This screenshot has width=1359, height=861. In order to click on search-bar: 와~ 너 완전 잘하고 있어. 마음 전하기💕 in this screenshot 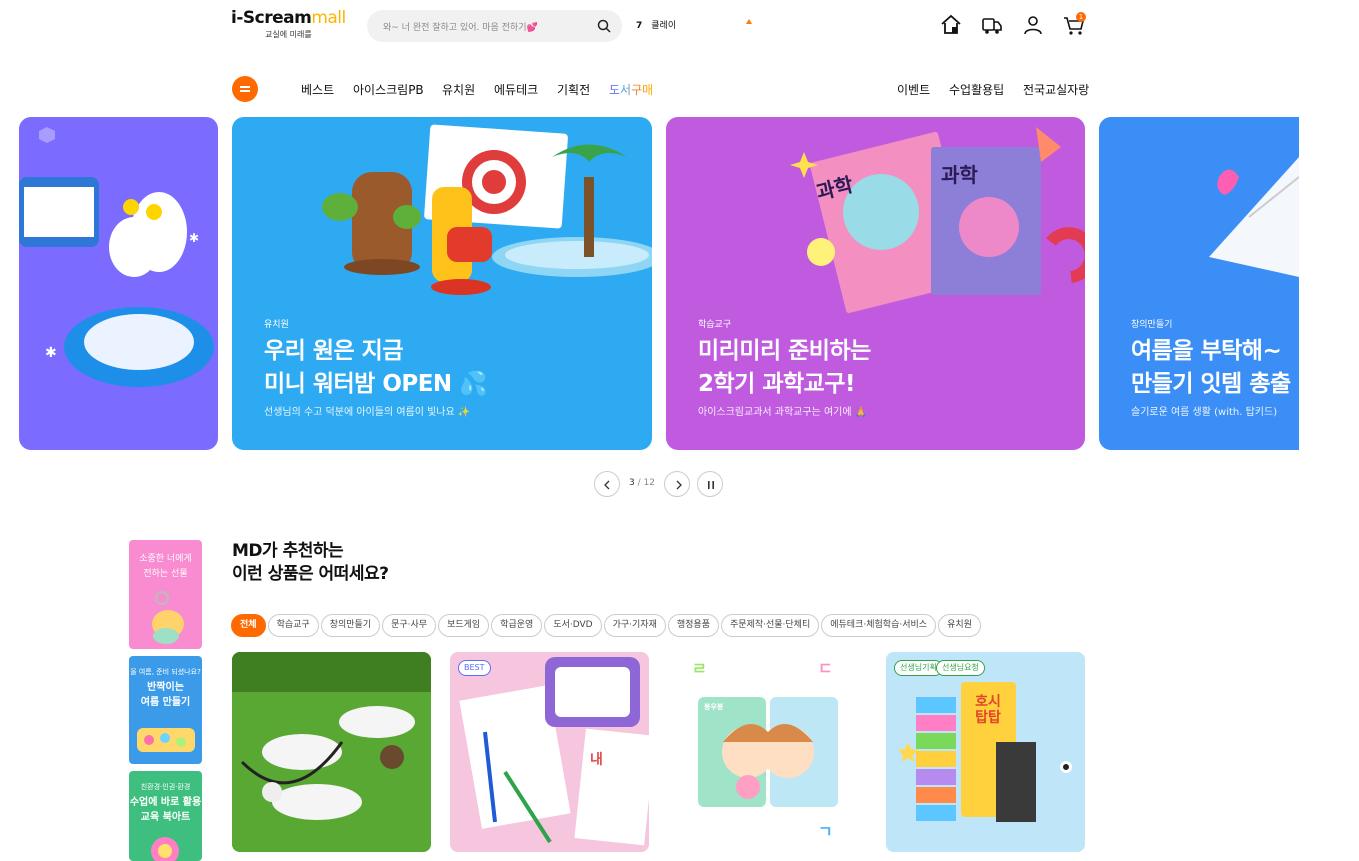, I will do `click(494, 26)`.